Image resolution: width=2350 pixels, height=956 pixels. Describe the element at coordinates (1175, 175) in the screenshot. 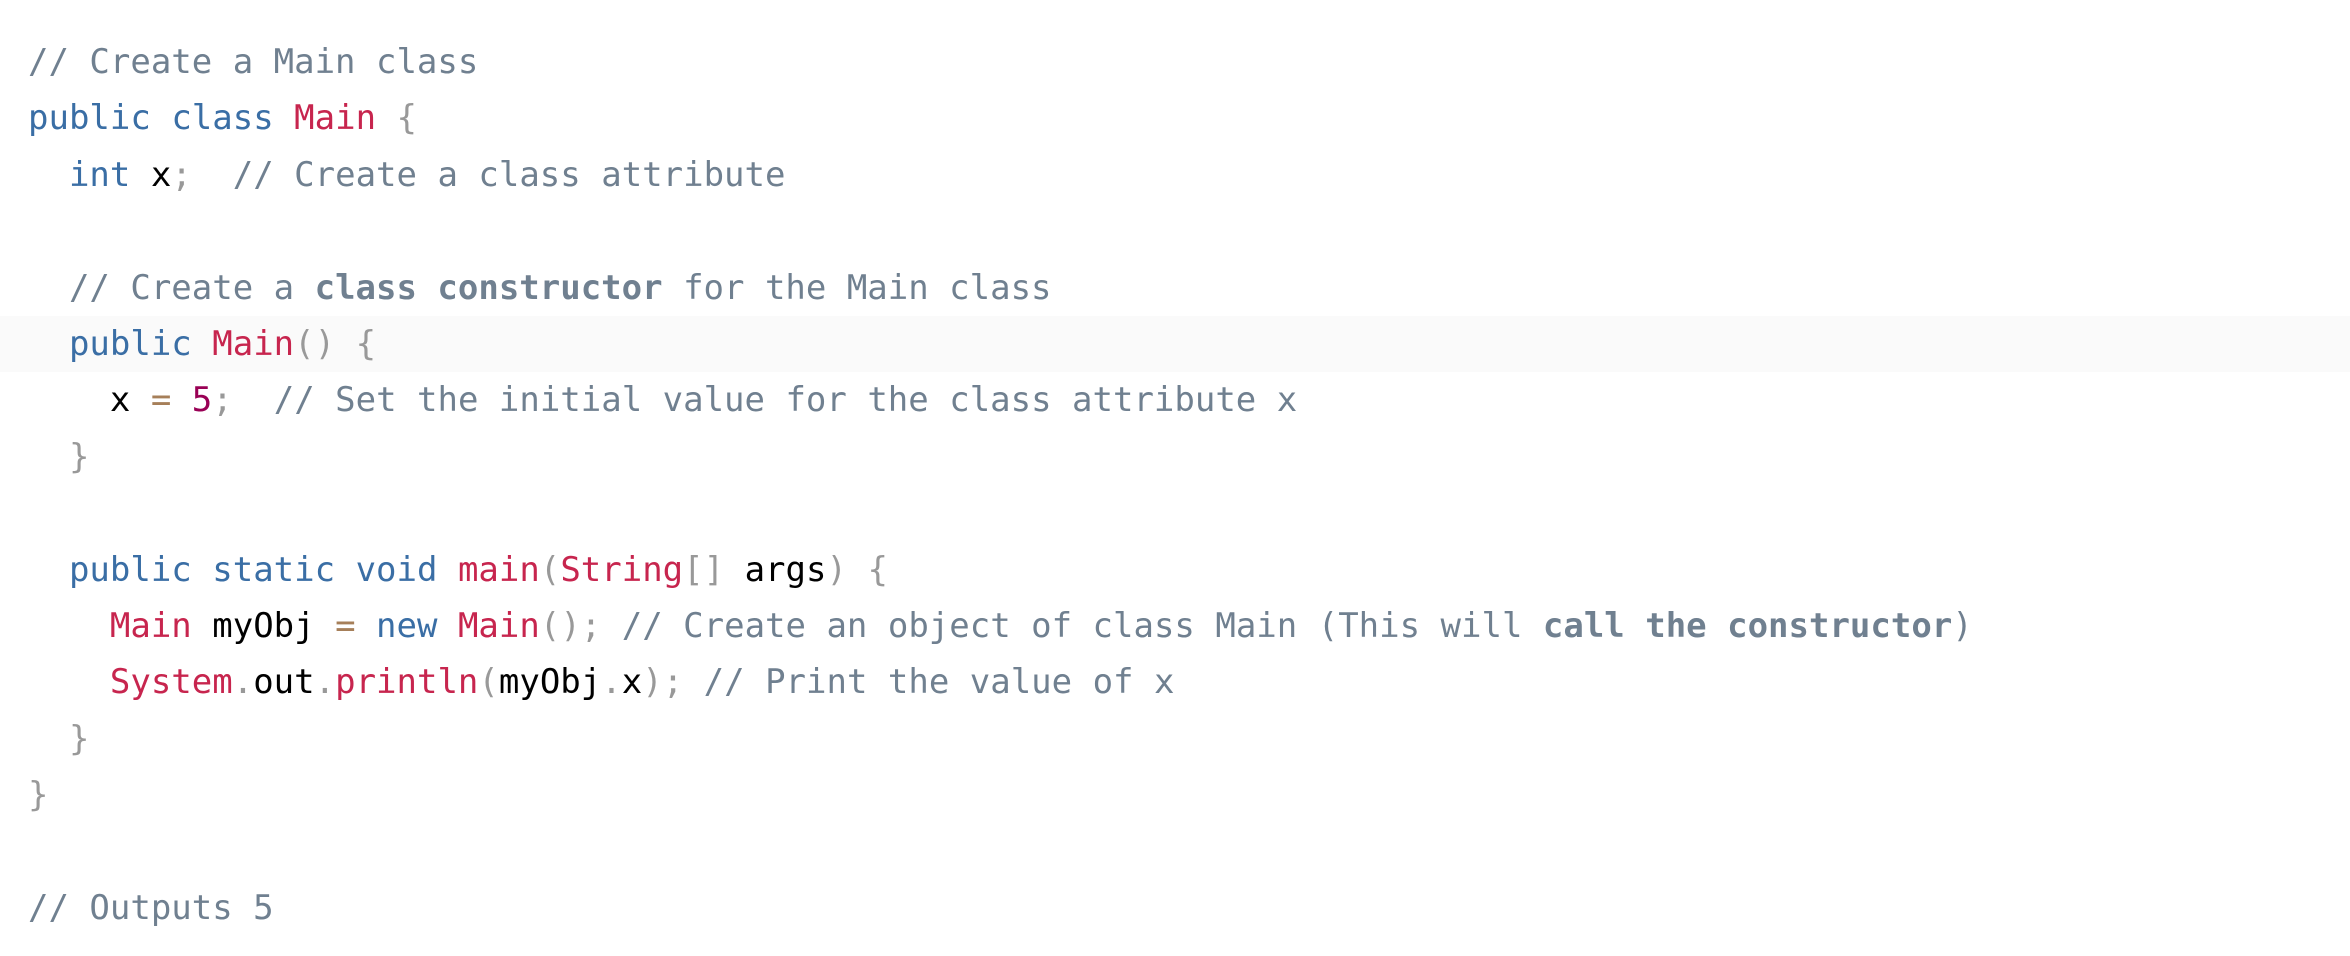

I see `code-line: int x; // Create a class attribute` at that location.